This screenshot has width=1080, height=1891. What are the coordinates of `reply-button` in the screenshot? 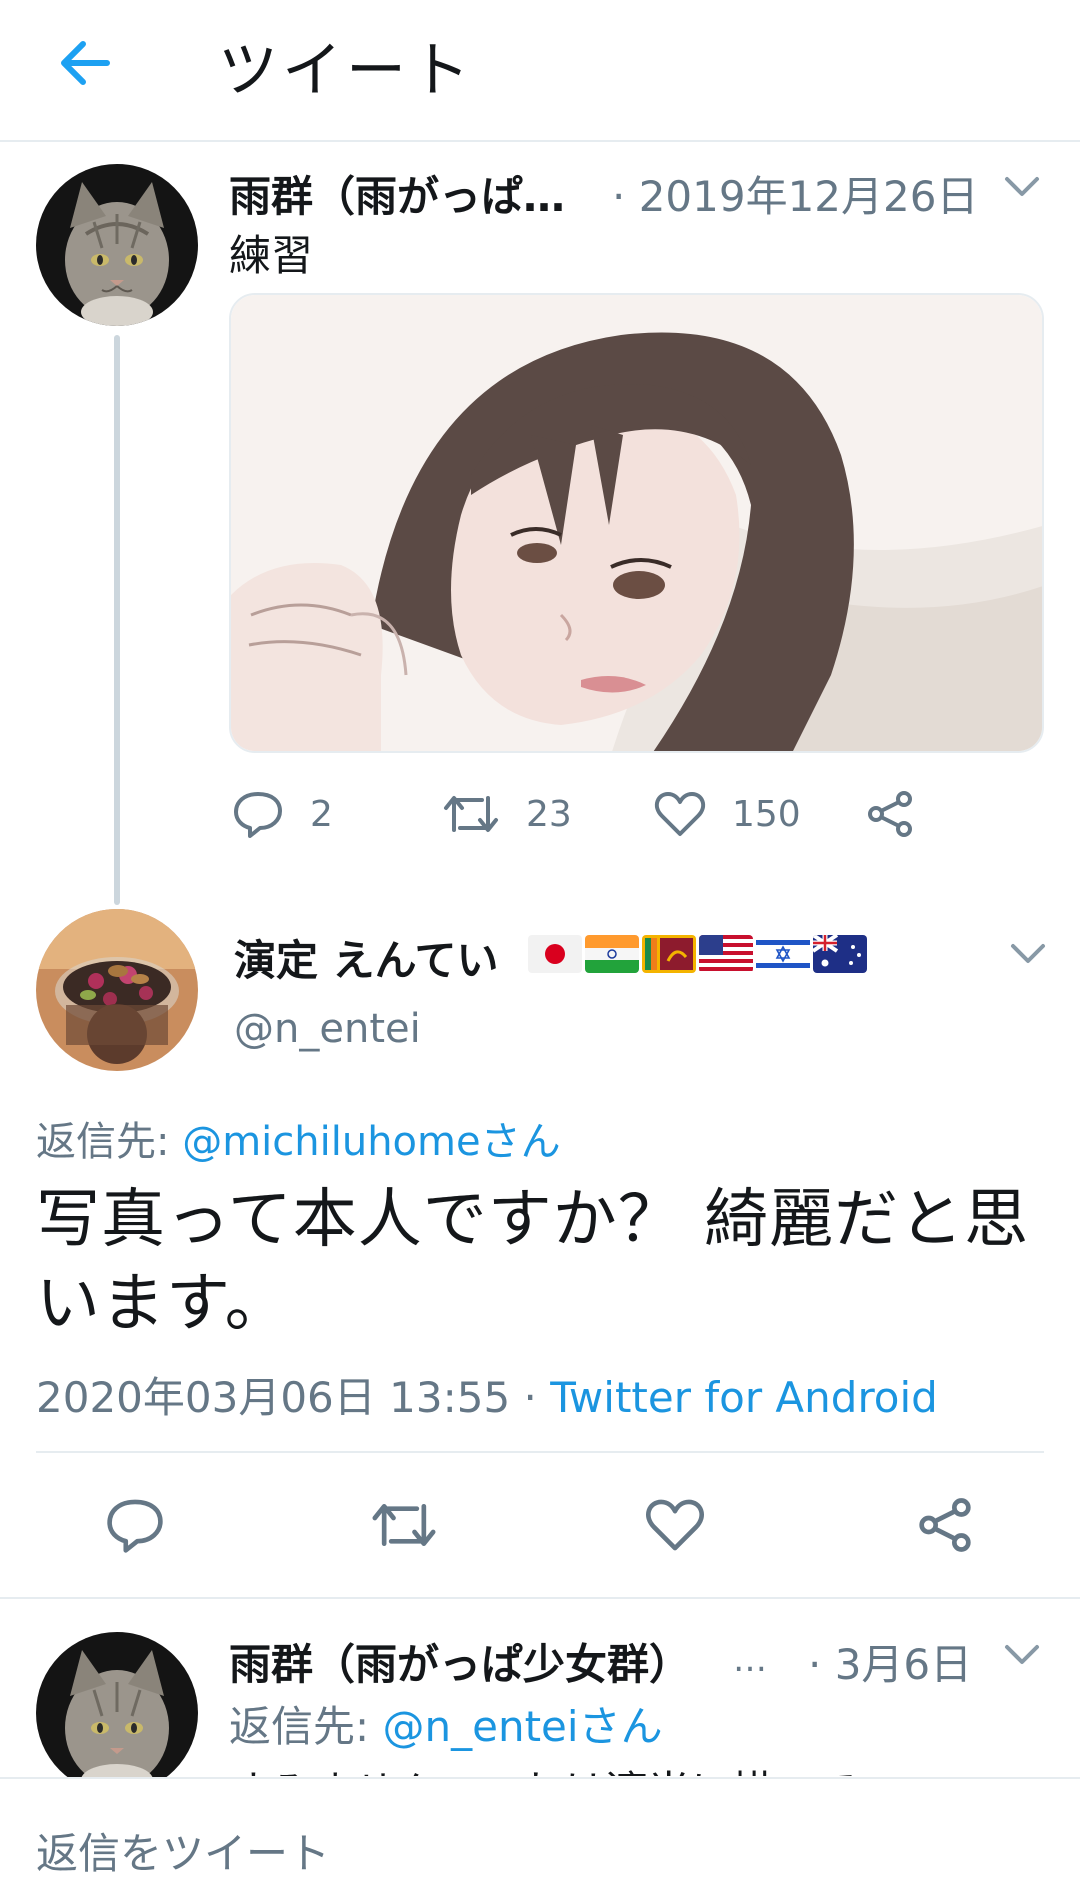 It's located at (135, 1525).